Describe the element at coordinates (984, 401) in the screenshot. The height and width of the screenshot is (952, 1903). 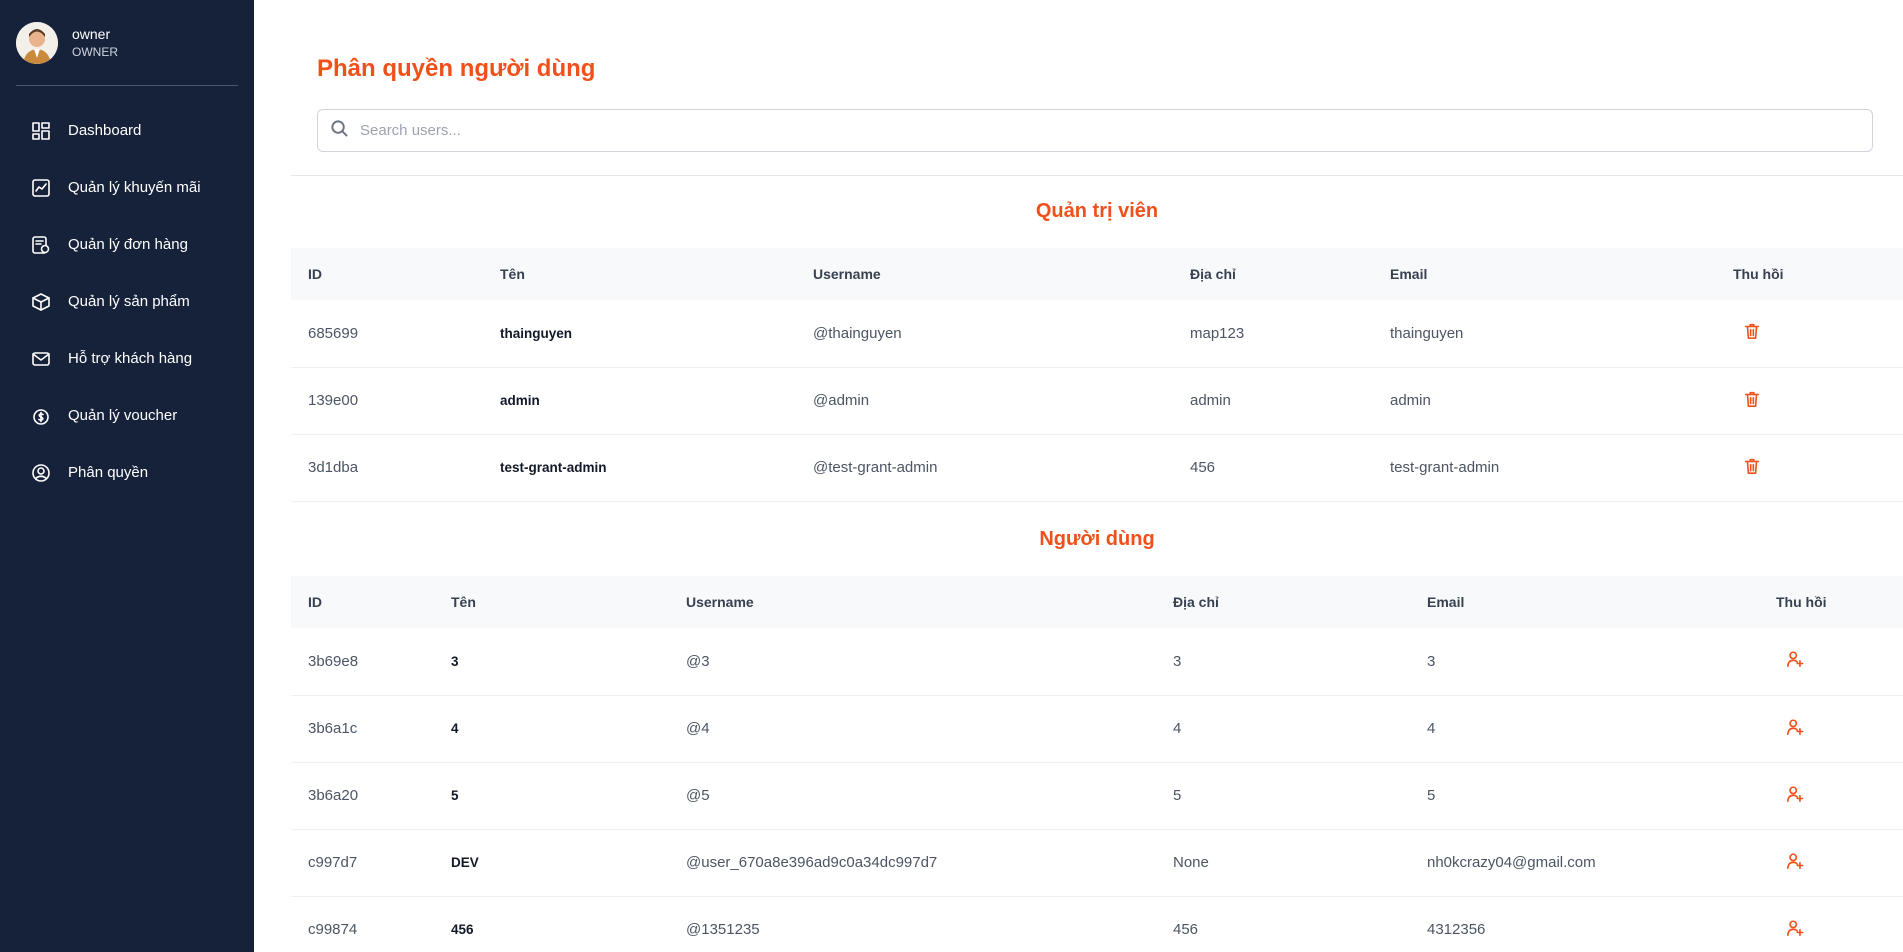
I see `cell-username: @admin` at that location.